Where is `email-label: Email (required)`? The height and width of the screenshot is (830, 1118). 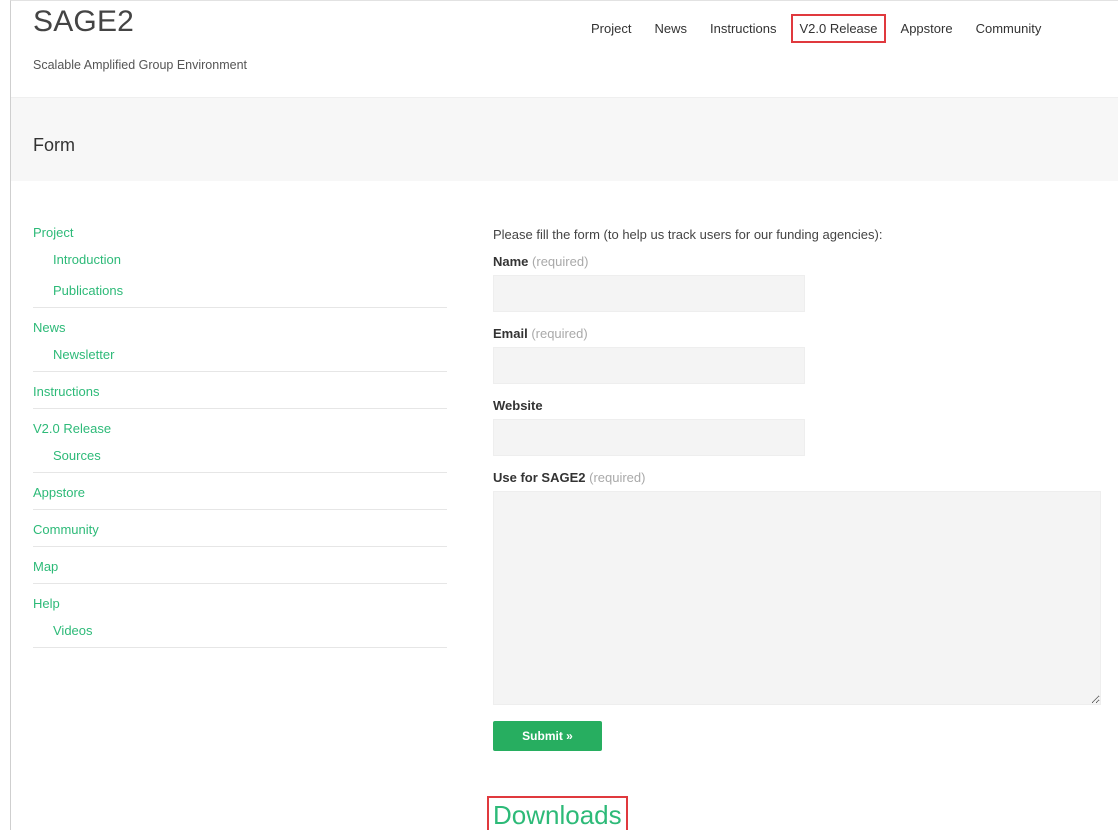
email-label: Email (required) is located at coordinates (798, 333).